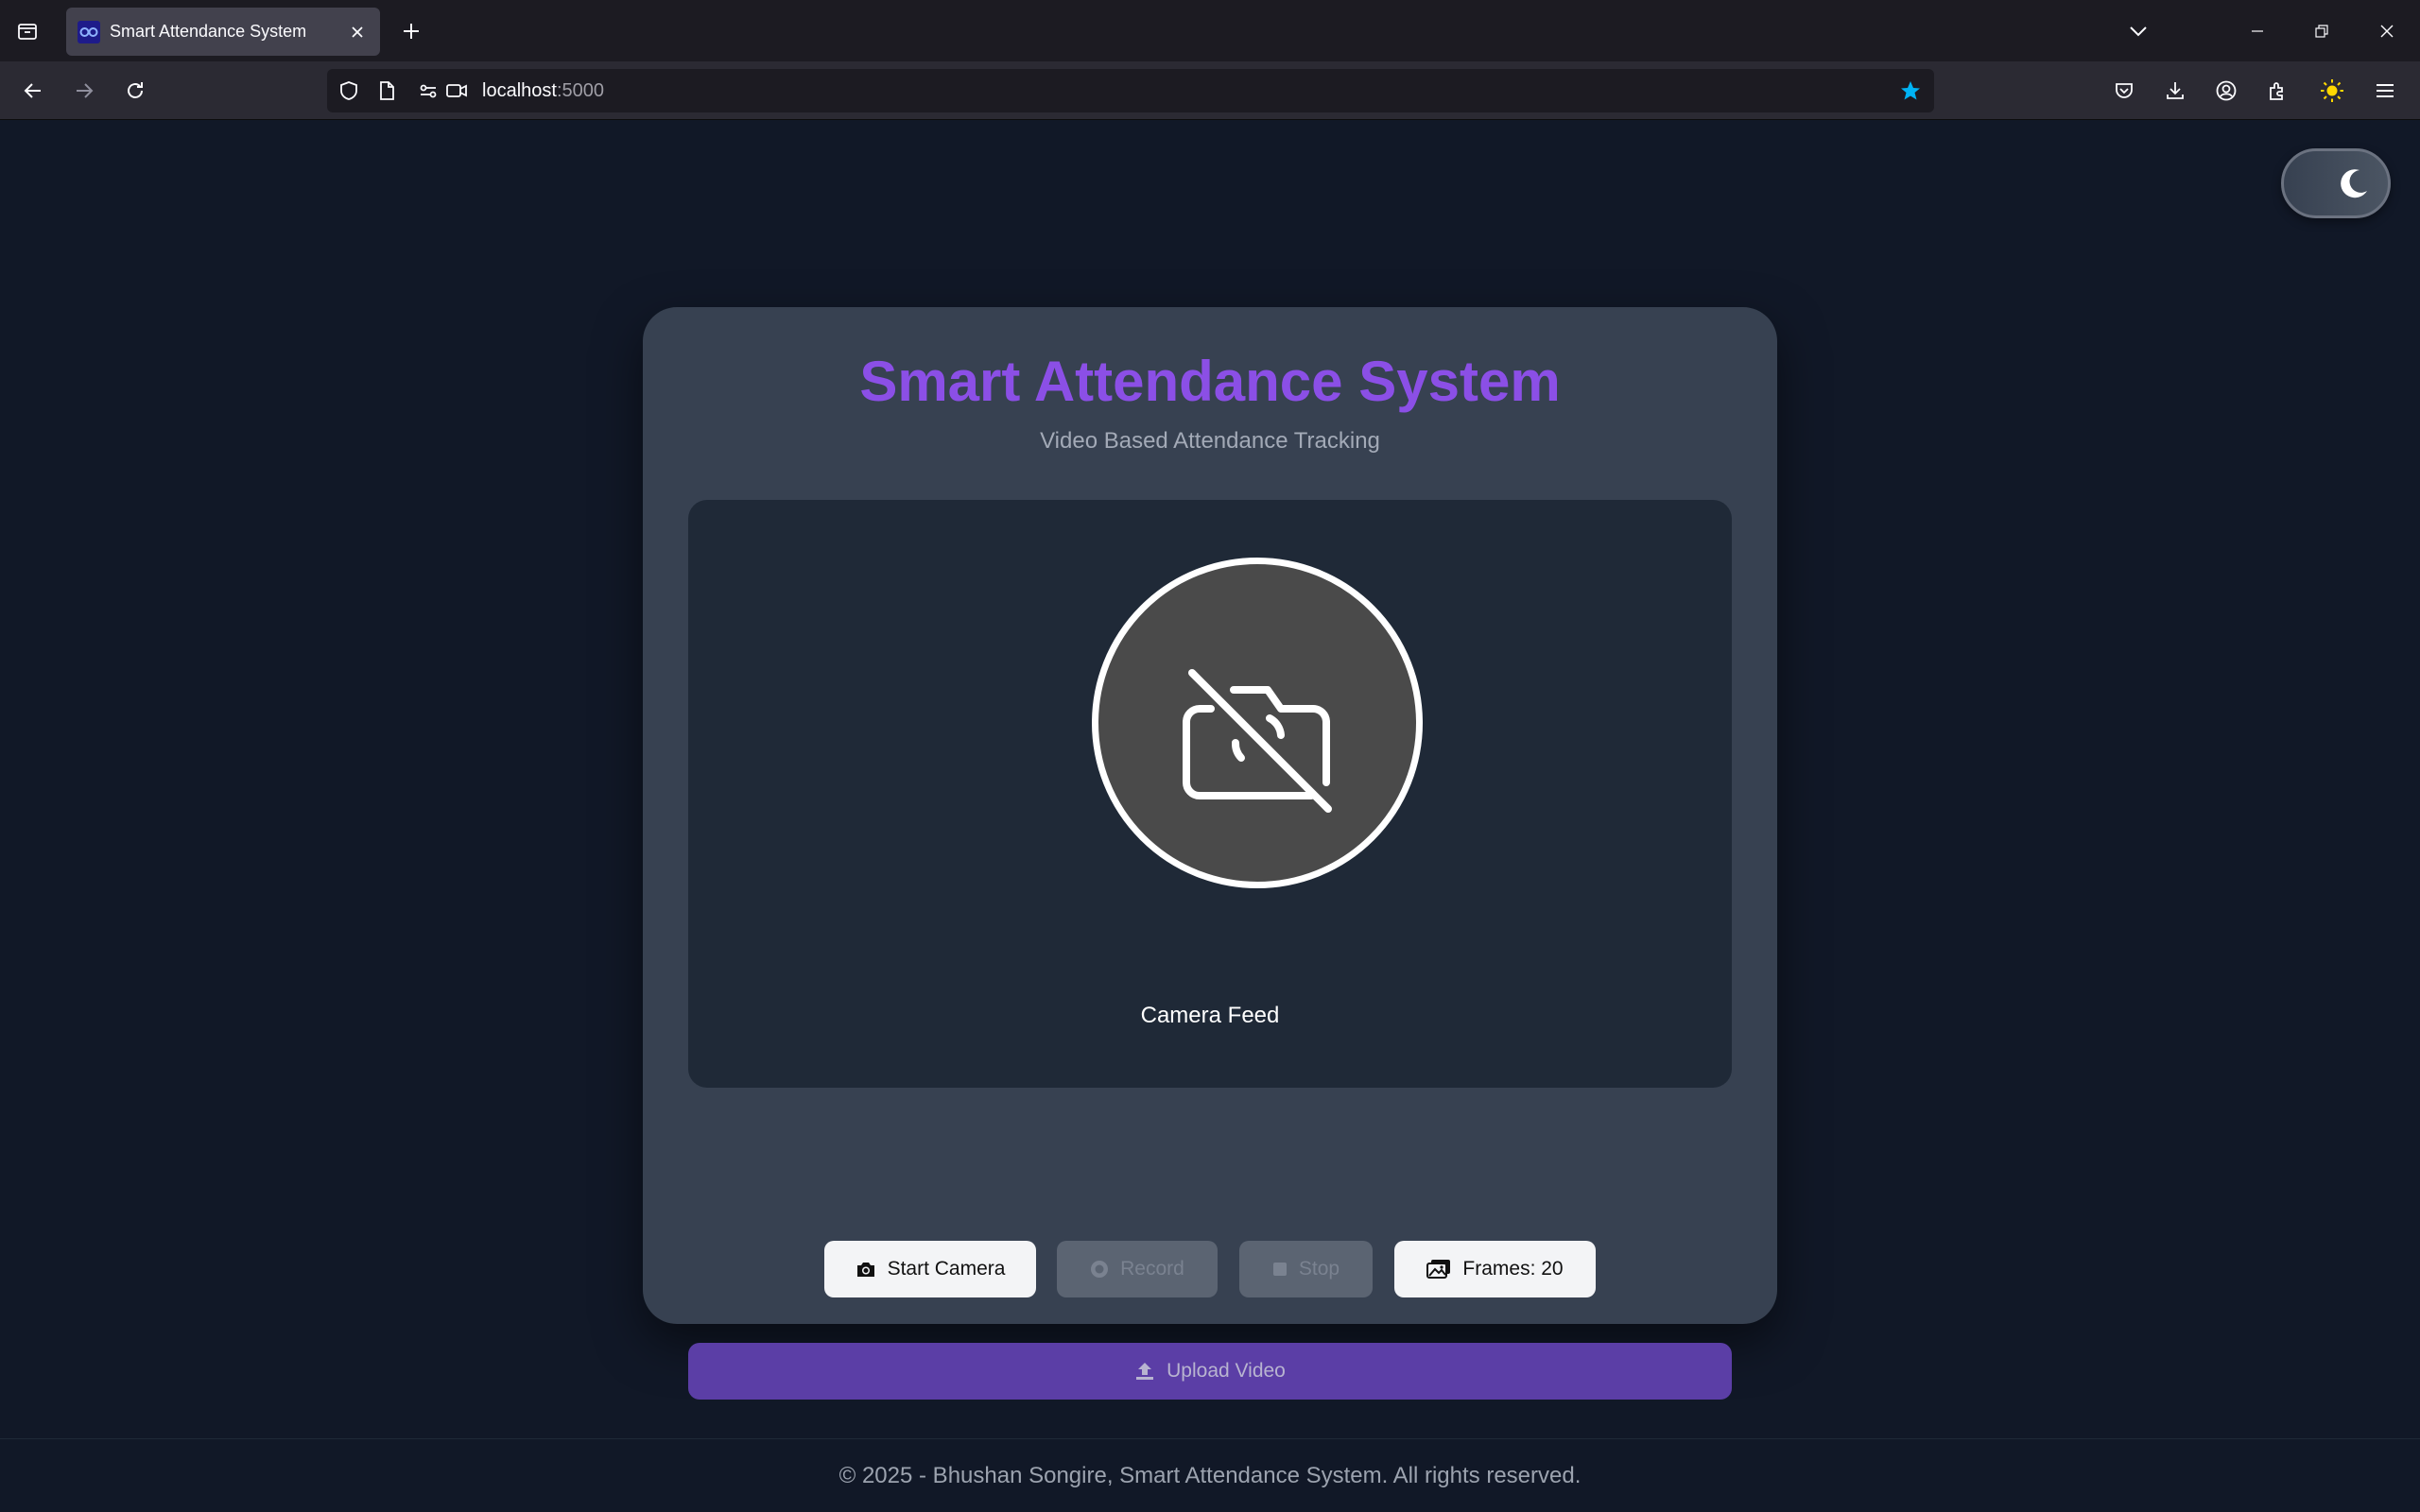 Image resolution: width=2420 pixels, height=1512 pixels. What do you see at coordinates (1210, 1438) in the screenshot?
I see `footer-divider` at bounding box center [1210, 1438].